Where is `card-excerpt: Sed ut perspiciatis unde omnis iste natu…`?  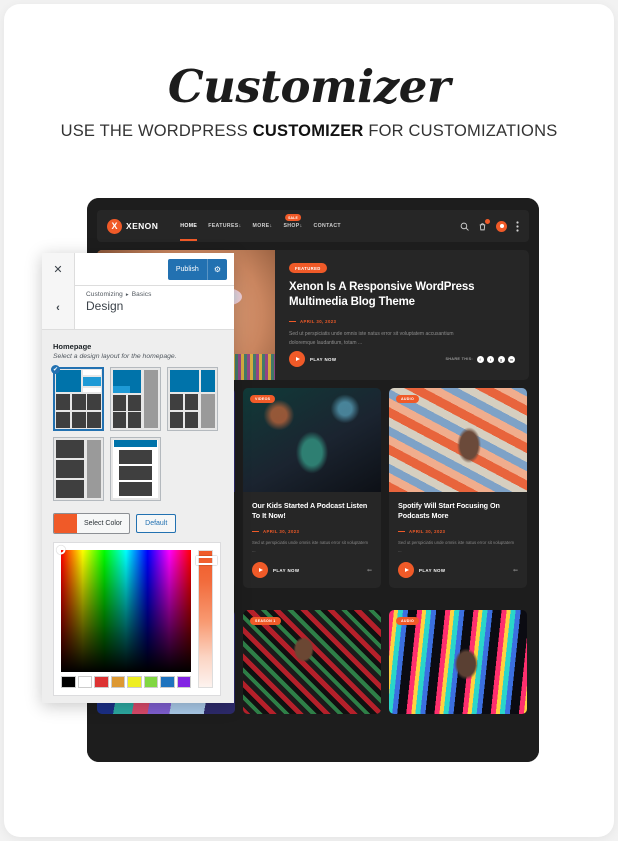 card-excerpt: Sed ut perspiciatis unde omnis iste natu… is located at coordinates (310, 546).